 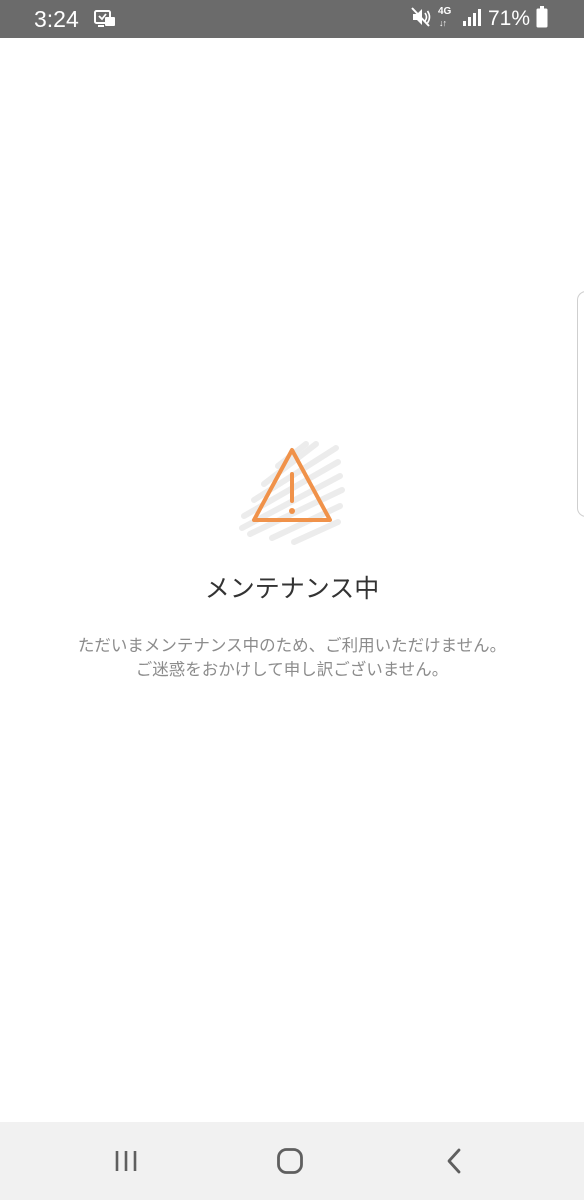 I want to click on home-icon, so click(x=290, y=1161).